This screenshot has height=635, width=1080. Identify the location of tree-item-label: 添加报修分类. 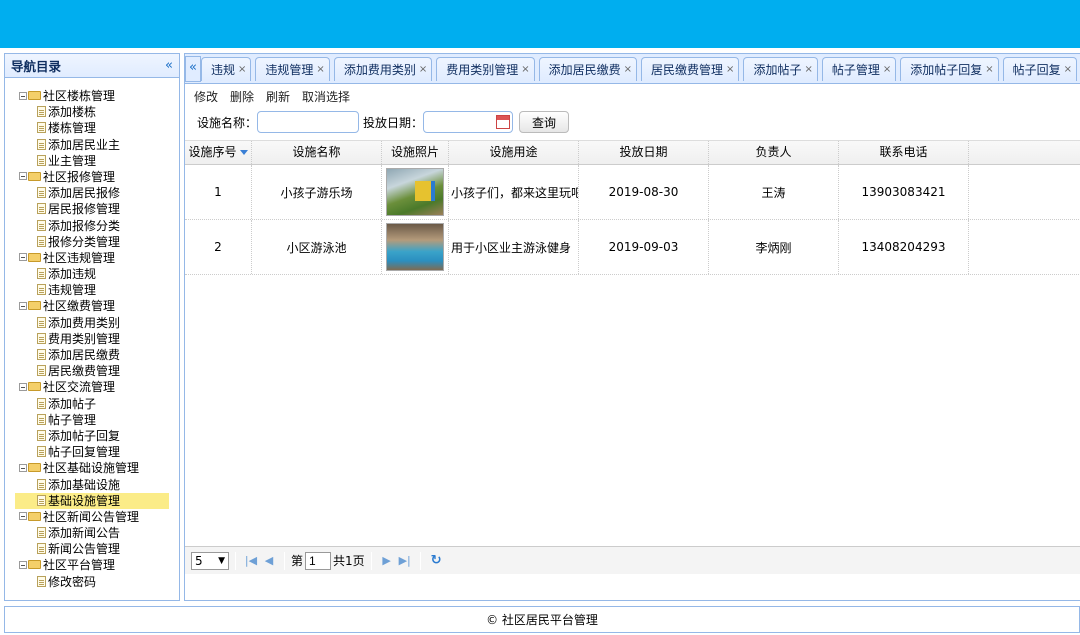
(84, 225).